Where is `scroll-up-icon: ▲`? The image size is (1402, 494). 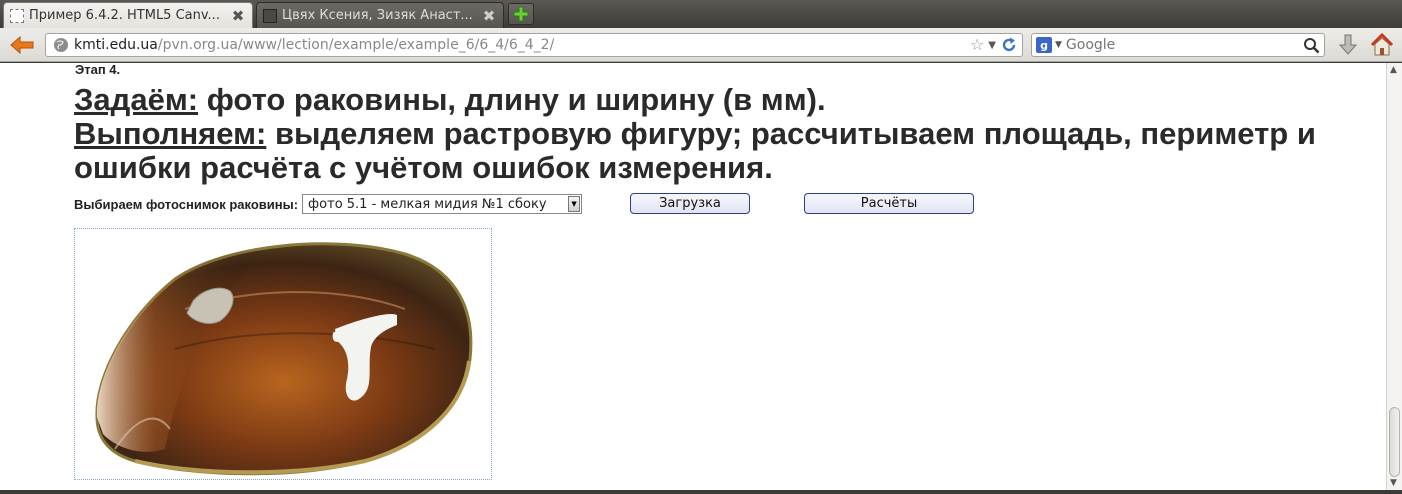 scroll-up-icon: ▲ is located at coordinates (1393, 70).